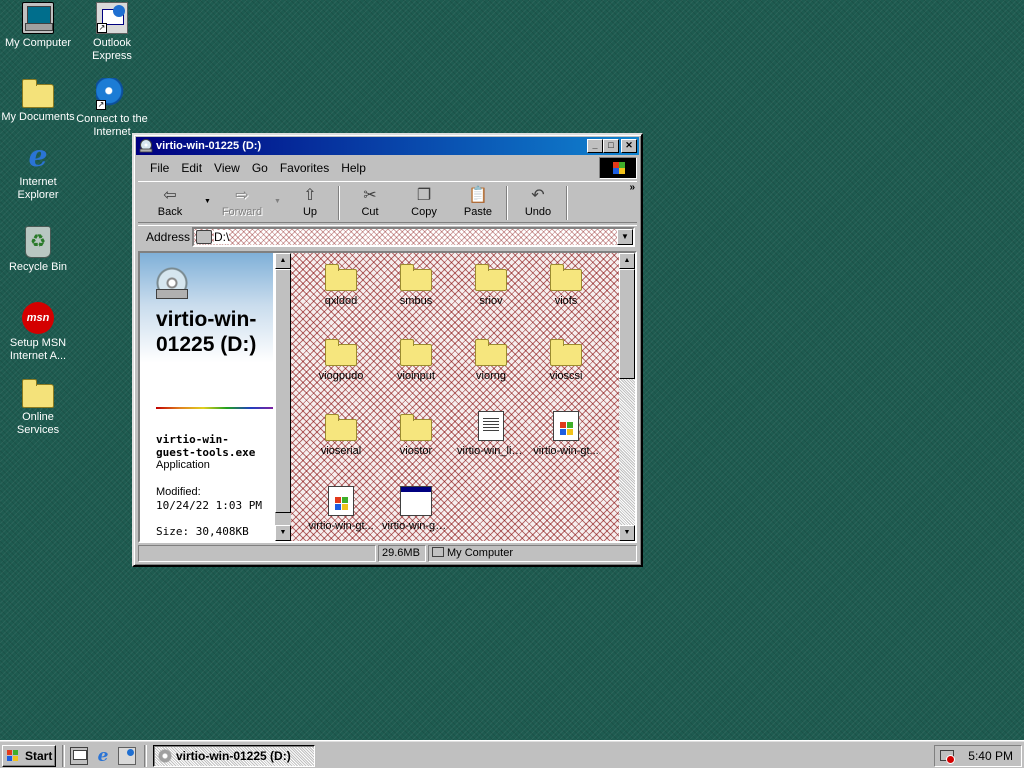 The image size is (1024, 768). I want to click on desktop-icon-connect-internet: ↗ Connect to the Internet, so click(112, 108).